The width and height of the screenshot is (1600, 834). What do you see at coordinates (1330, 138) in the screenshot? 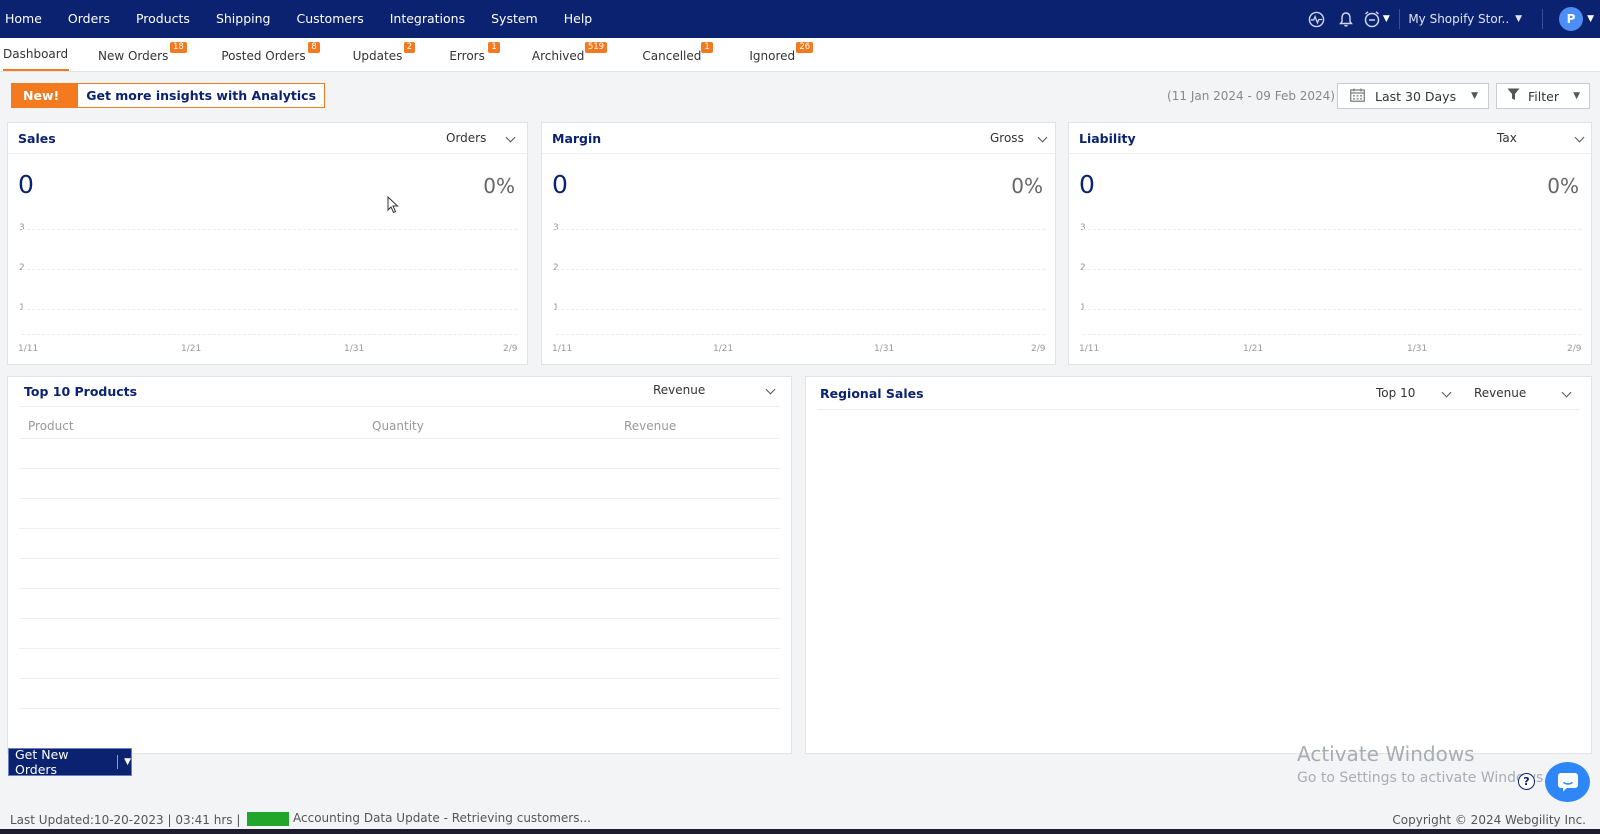
I see `card-header: Liability Tax` at bounding box center [1330, 138].